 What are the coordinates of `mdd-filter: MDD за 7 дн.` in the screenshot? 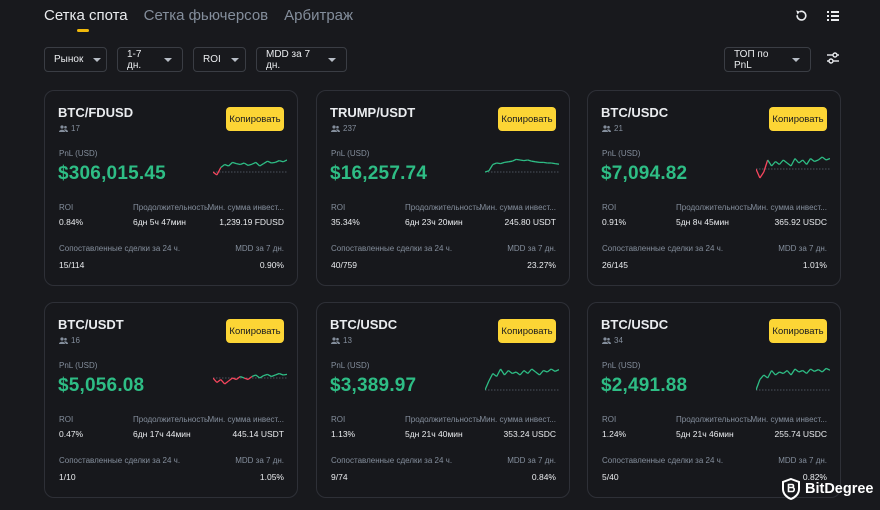 It's located at (301, 59).